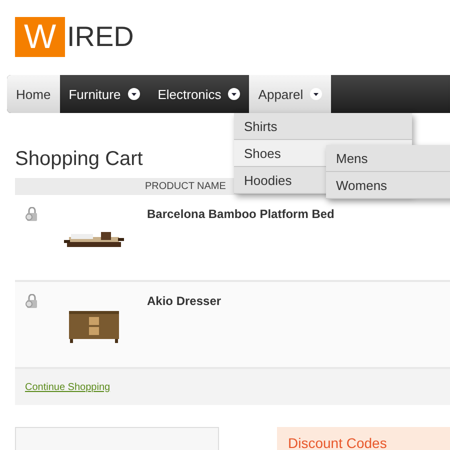 The height and width of the screenshot is (450, 450). I want to click on nav-item: Apparel, so click(290, 94).